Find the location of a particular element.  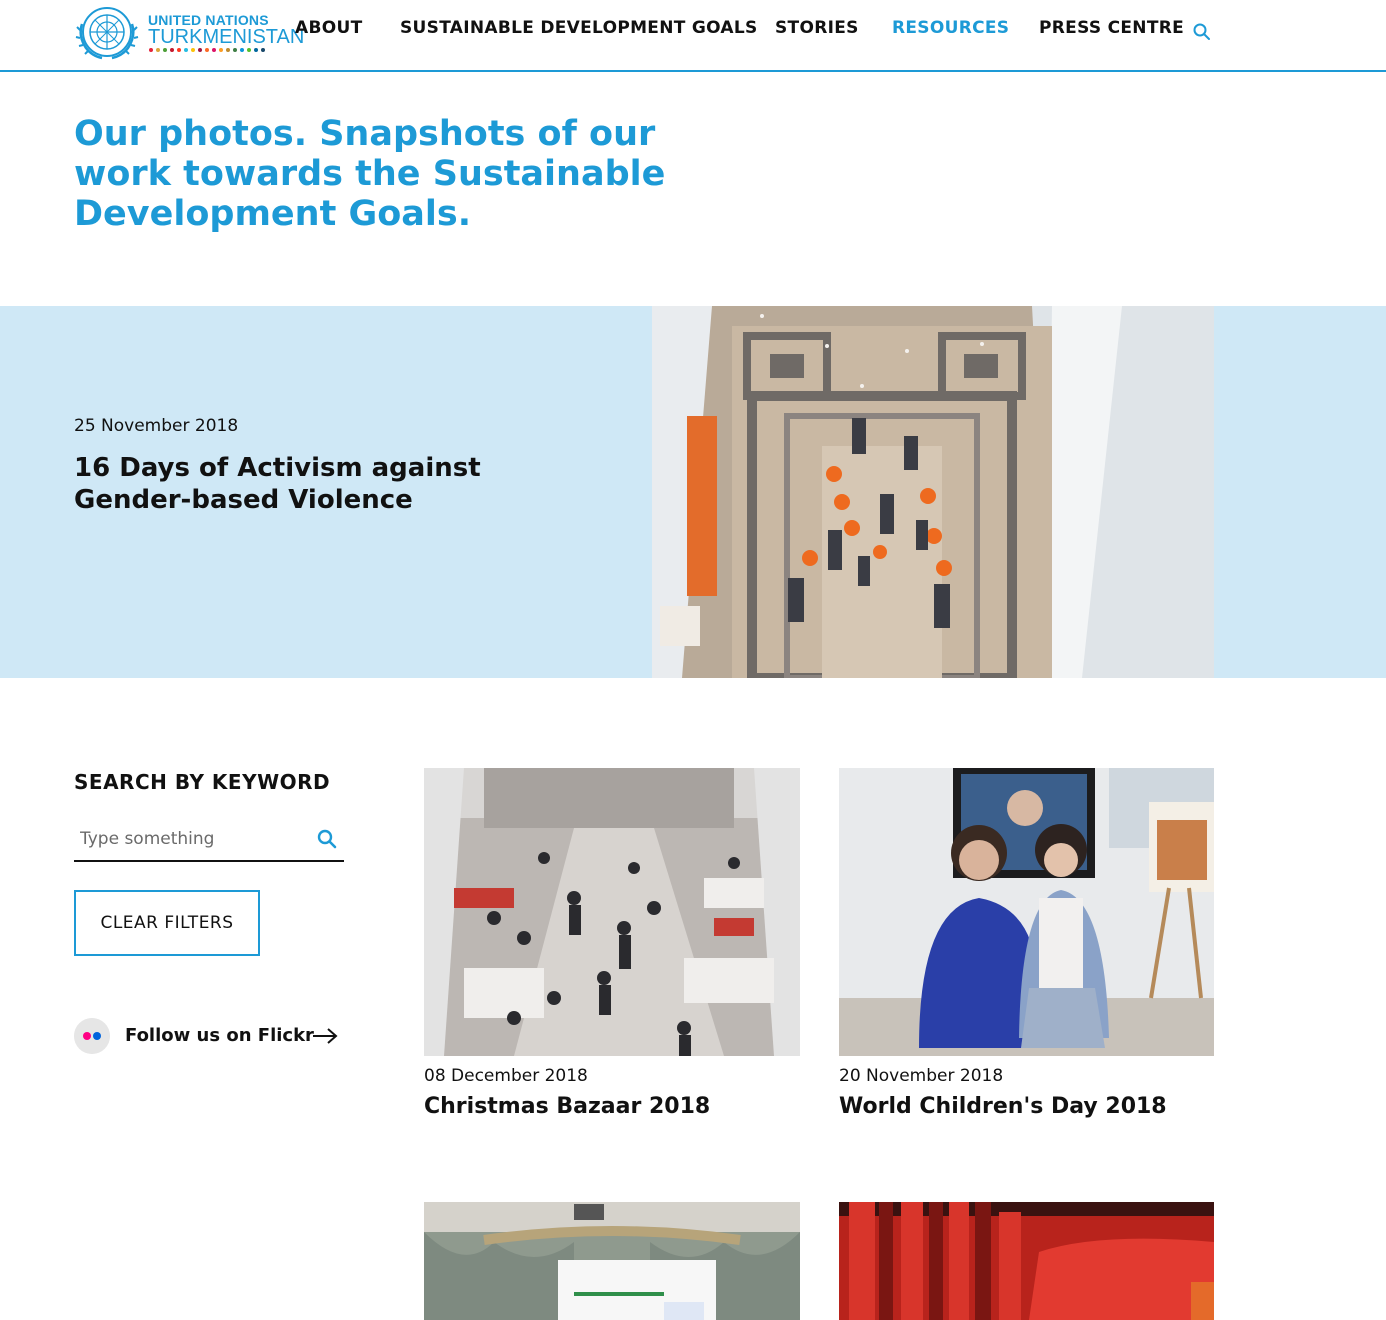

nav-resources: RESOURCES is located at coordinates (950, 28).